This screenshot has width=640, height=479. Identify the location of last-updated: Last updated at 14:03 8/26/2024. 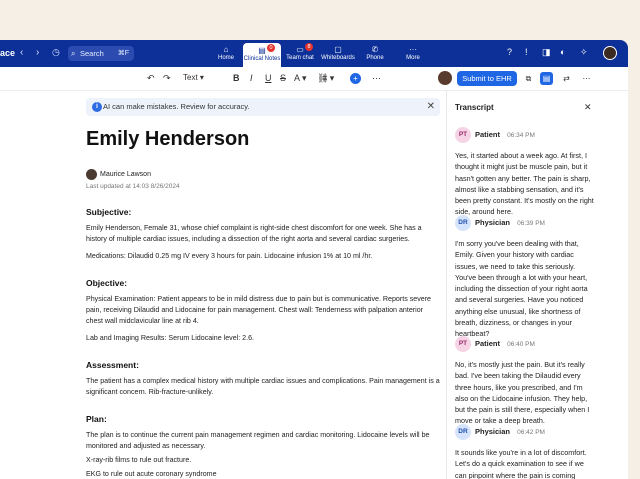
(133, 186).